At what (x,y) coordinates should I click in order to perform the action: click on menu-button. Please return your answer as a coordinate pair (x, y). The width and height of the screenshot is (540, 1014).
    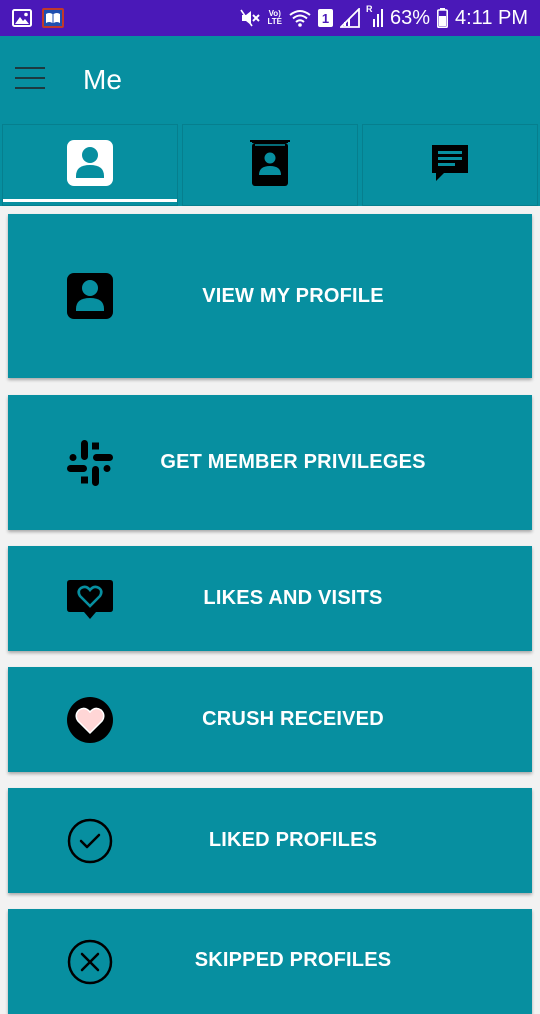
    Looking at the image, I should click on (30, 80).